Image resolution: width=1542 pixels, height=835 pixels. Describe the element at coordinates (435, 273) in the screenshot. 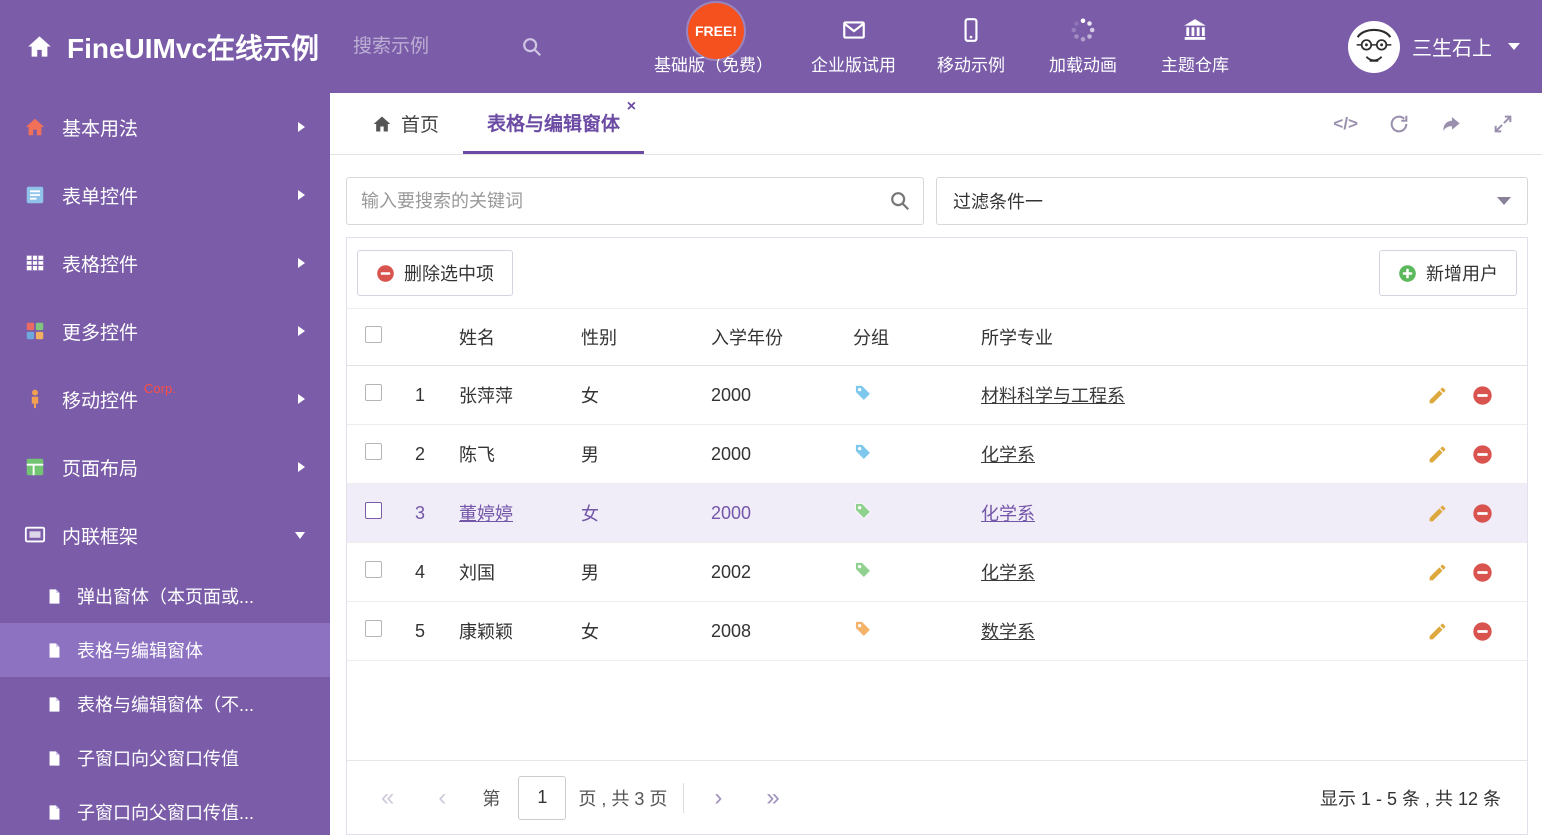

I see `delete-selected-button: 删除选中项` at that location.